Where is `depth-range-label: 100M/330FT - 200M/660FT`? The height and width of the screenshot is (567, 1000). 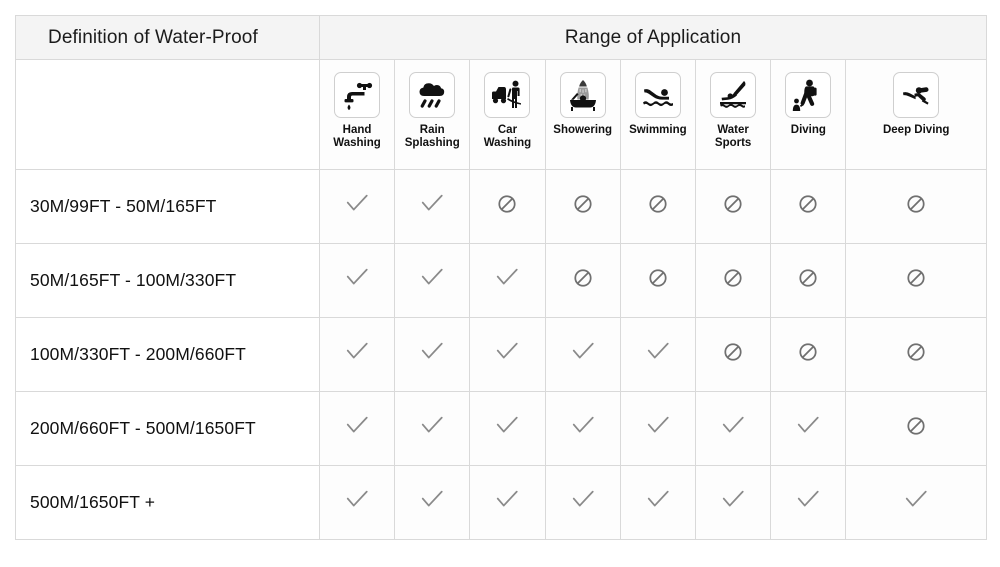
depth-range-label: 100M/330FT - 200M/660FT is located at coordinates (167, 354).